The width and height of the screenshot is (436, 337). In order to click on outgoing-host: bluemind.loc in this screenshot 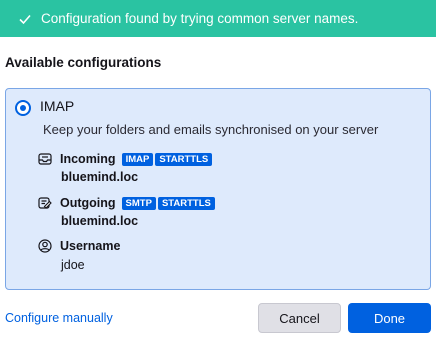, I will do `click(100, 221)`.